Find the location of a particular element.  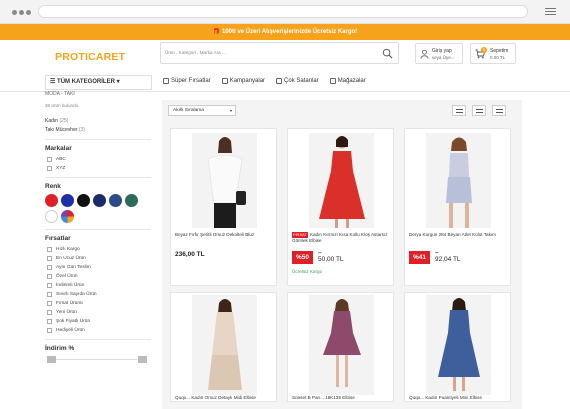

discount-filter: İndirim % is located at coordinates (98, 351).